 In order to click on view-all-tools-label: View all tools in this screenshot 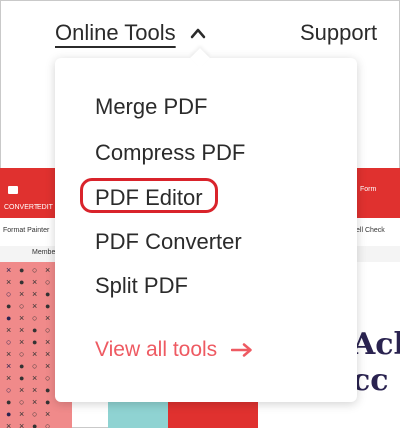, I will do `click(156, 349)`.